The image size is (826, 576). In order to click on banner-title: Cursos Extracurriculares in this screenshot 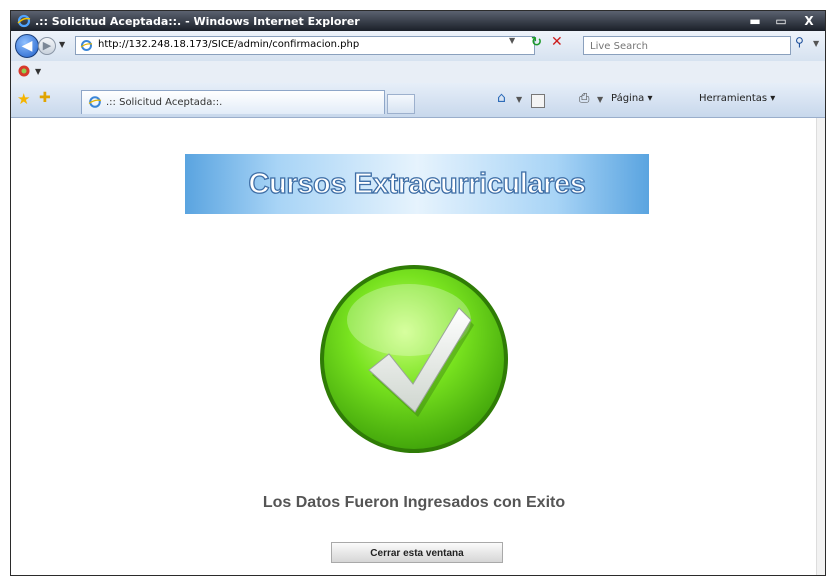, I will do `click(417, 183)`.